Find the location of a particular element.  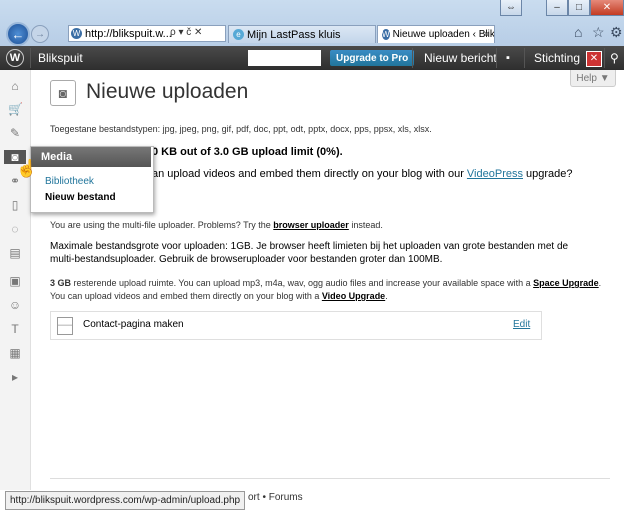

videopress-link: VideoPress is located at coordinates (495, 174).